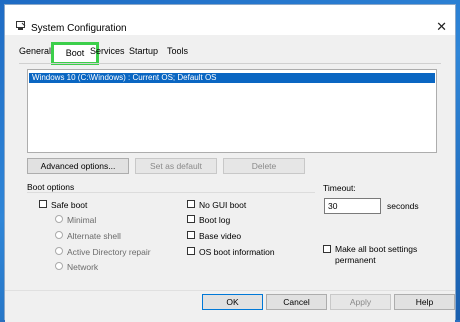 This screenshot has height=322, width=460. Describe the element at coordinates (51, 187) in the screenshot. I see `boot-options-heading: Boot options` at that location.